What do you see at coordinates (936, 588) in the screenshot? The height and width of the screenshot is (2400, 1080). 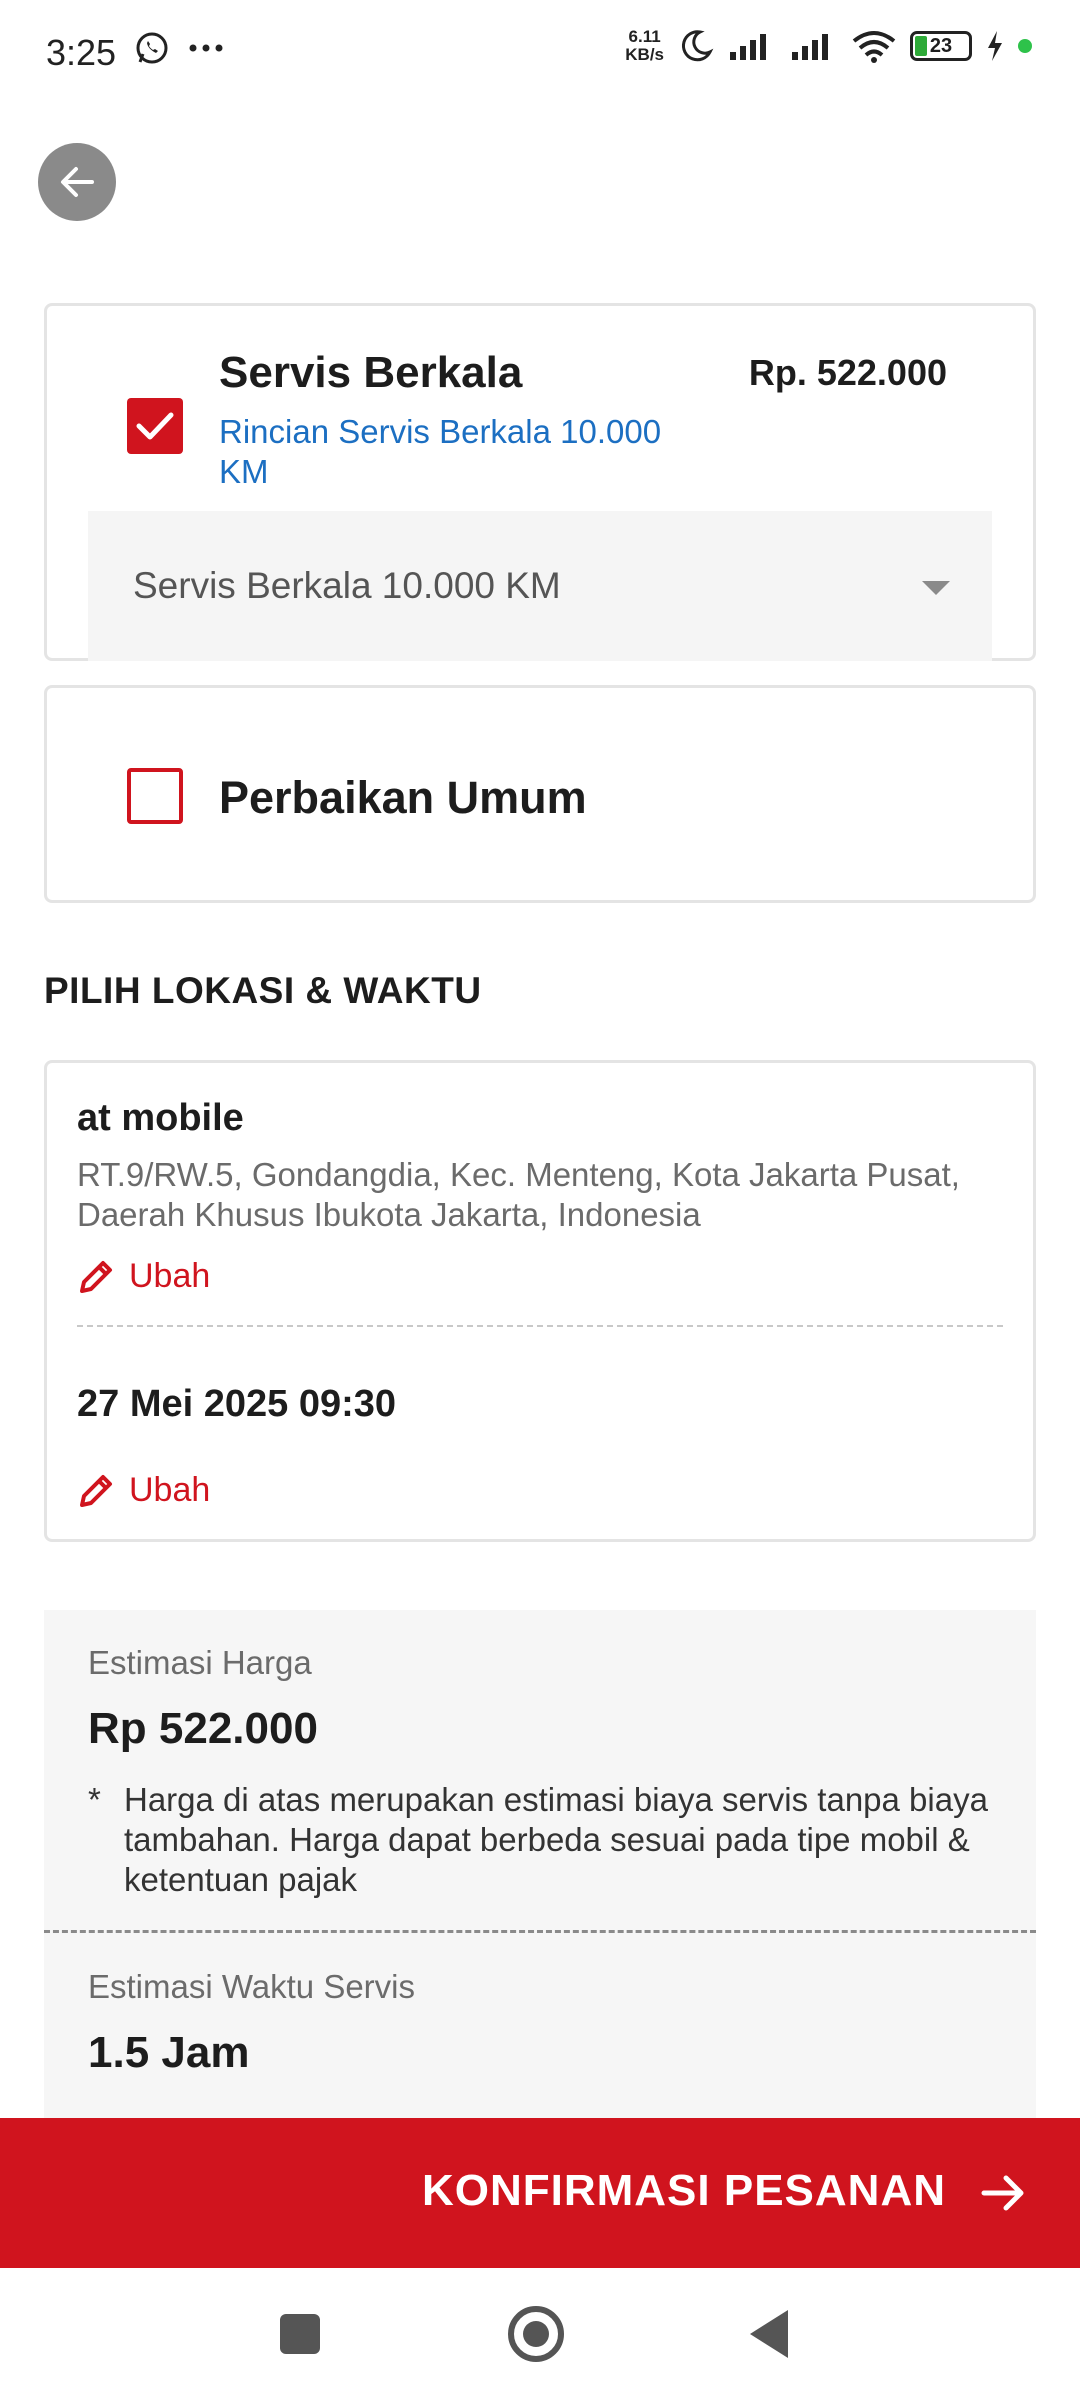 I see `caret-down-icon` at bounding box center [936, 588].